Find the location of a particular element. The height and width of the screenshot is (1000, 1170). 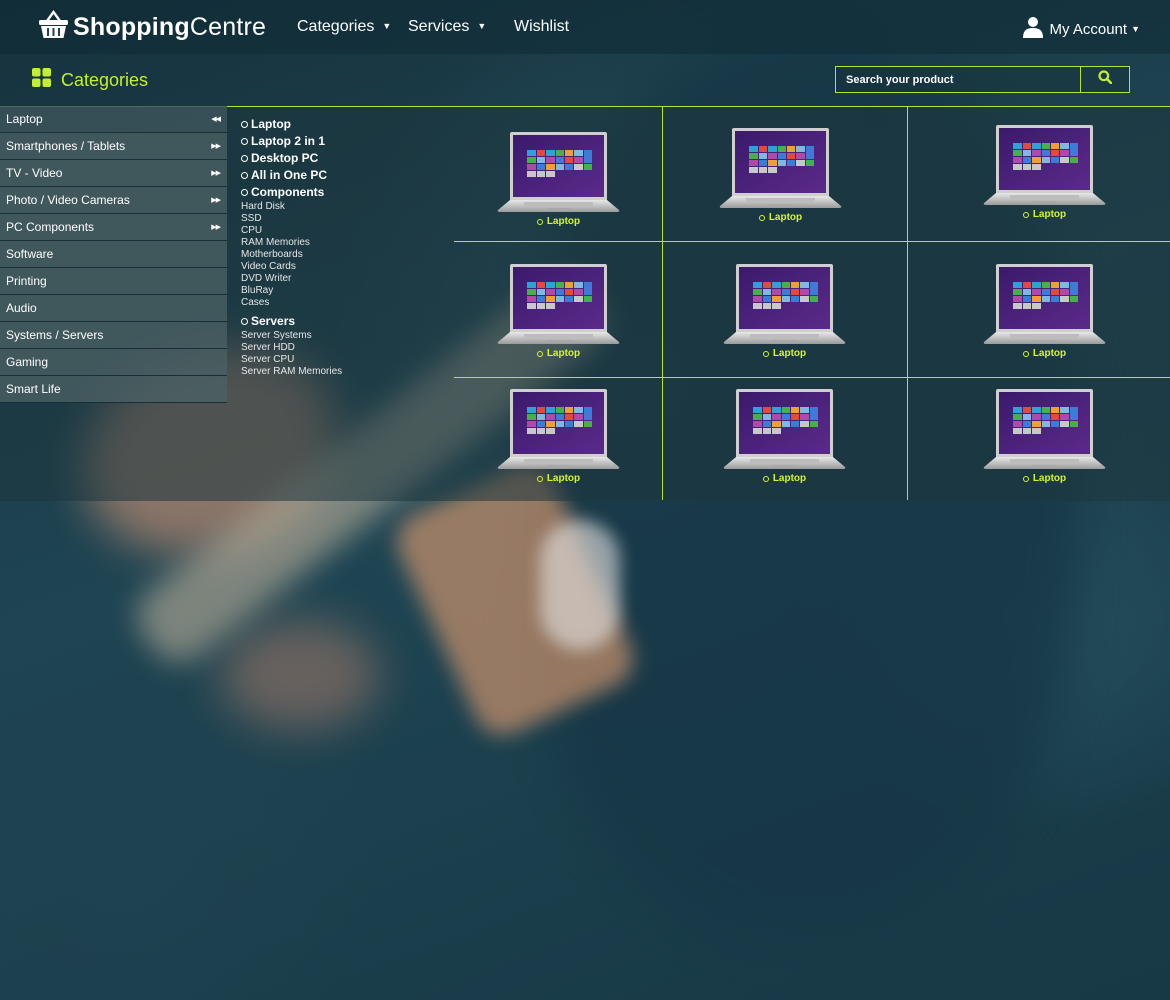

grid-icon is located at coordinates (46, 80).